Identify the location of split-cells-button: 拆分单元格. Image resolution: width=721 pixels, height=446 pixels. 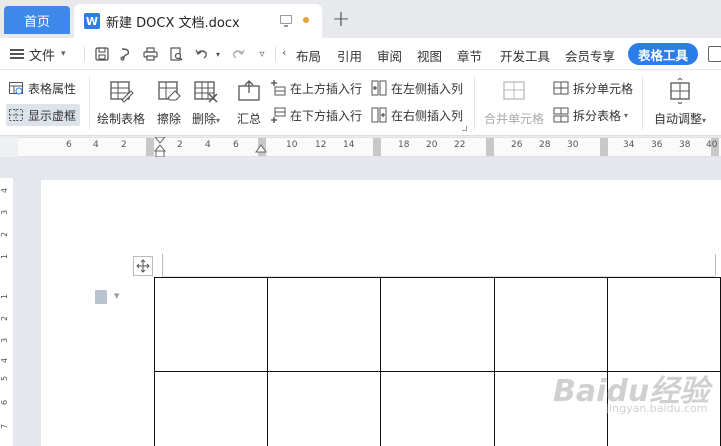
(593, 88).